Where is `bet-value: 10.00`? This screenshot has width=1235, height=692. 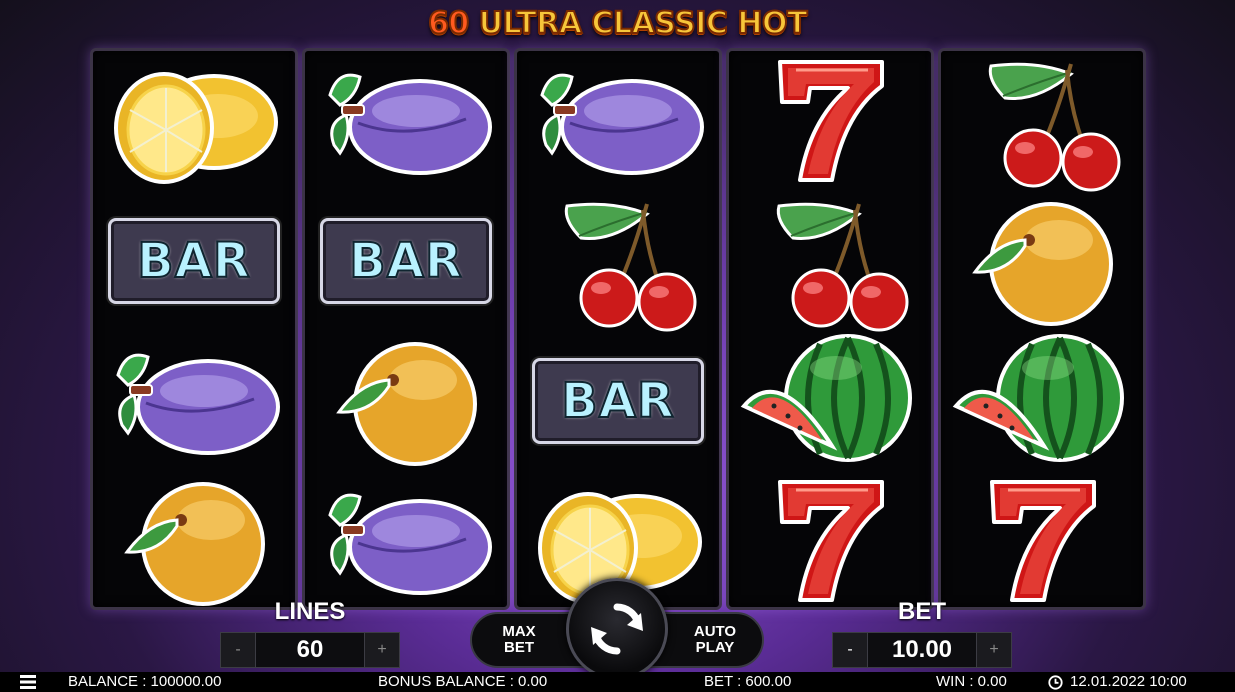
bet-value: 10.00 is located at coordinates (922, 650).